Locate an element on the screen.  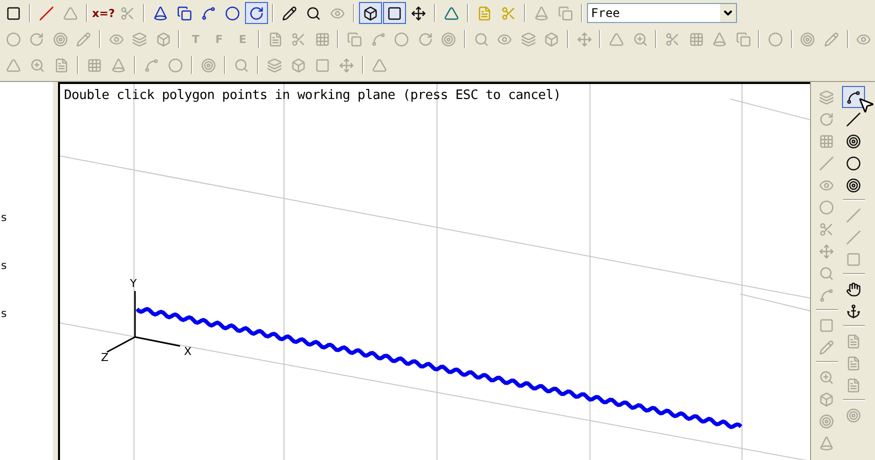
axis-label: Y is located at coordinates (133, 283).